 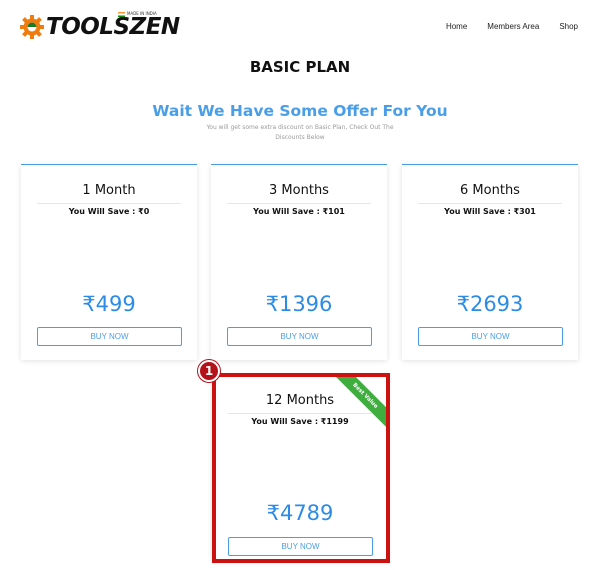 What do you see at coordinates (490, 304) in the screenshot?
I see `plan-price: ₹2693` at bounding box center [490, 304].